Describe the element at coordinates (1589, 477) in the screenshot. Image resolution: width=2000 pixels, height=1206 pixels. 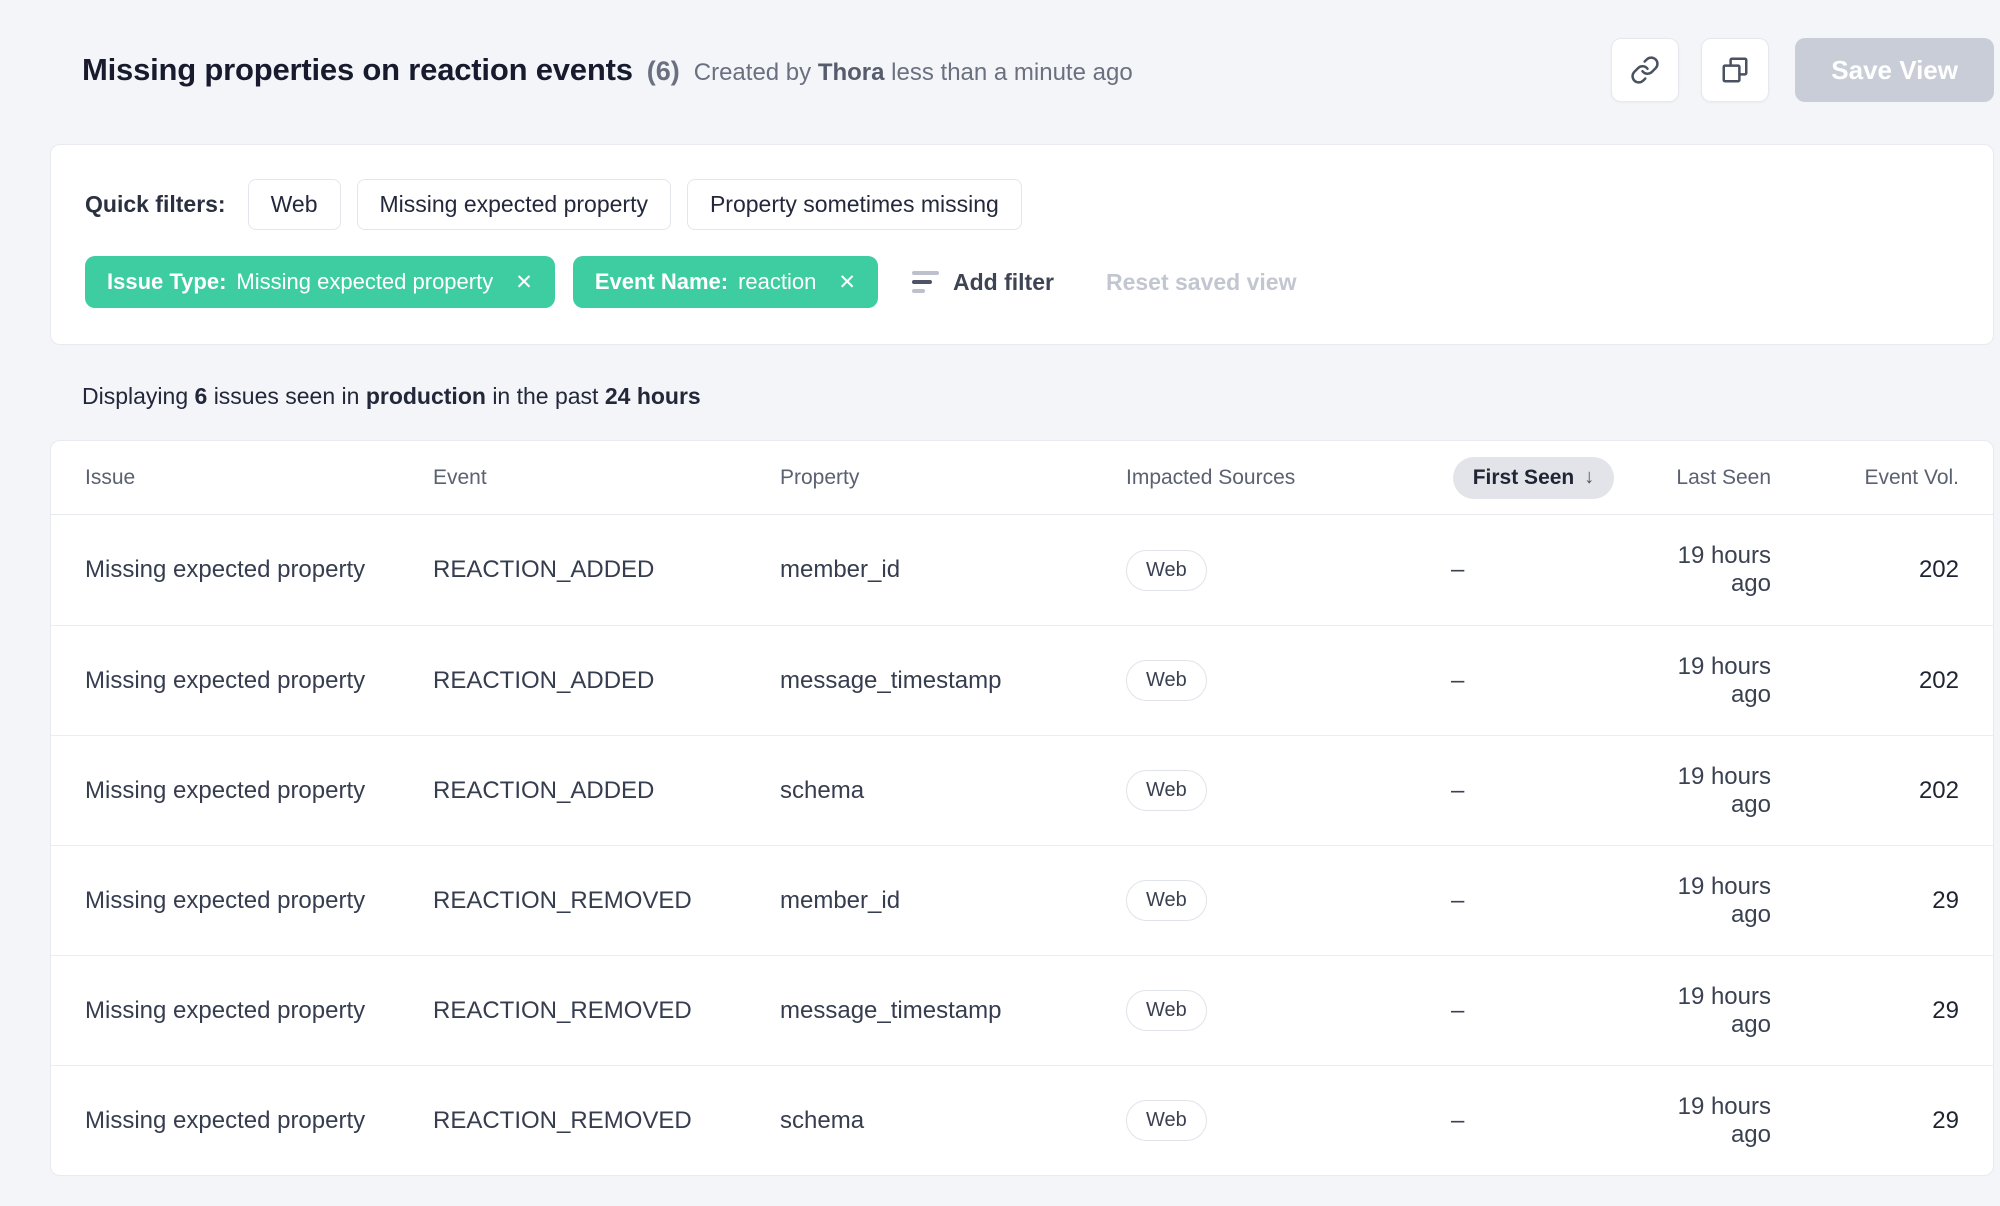
I see `sort-descending-icon: ↓` at that location.